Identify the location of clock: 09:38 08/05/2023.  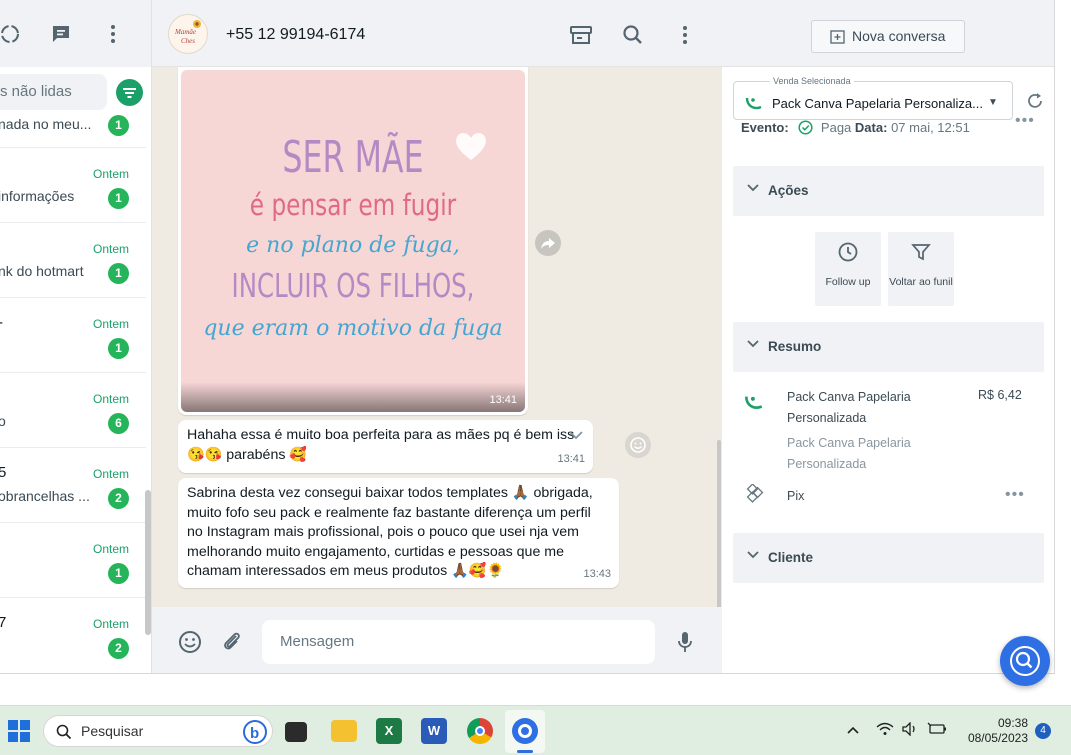
(993, 731).